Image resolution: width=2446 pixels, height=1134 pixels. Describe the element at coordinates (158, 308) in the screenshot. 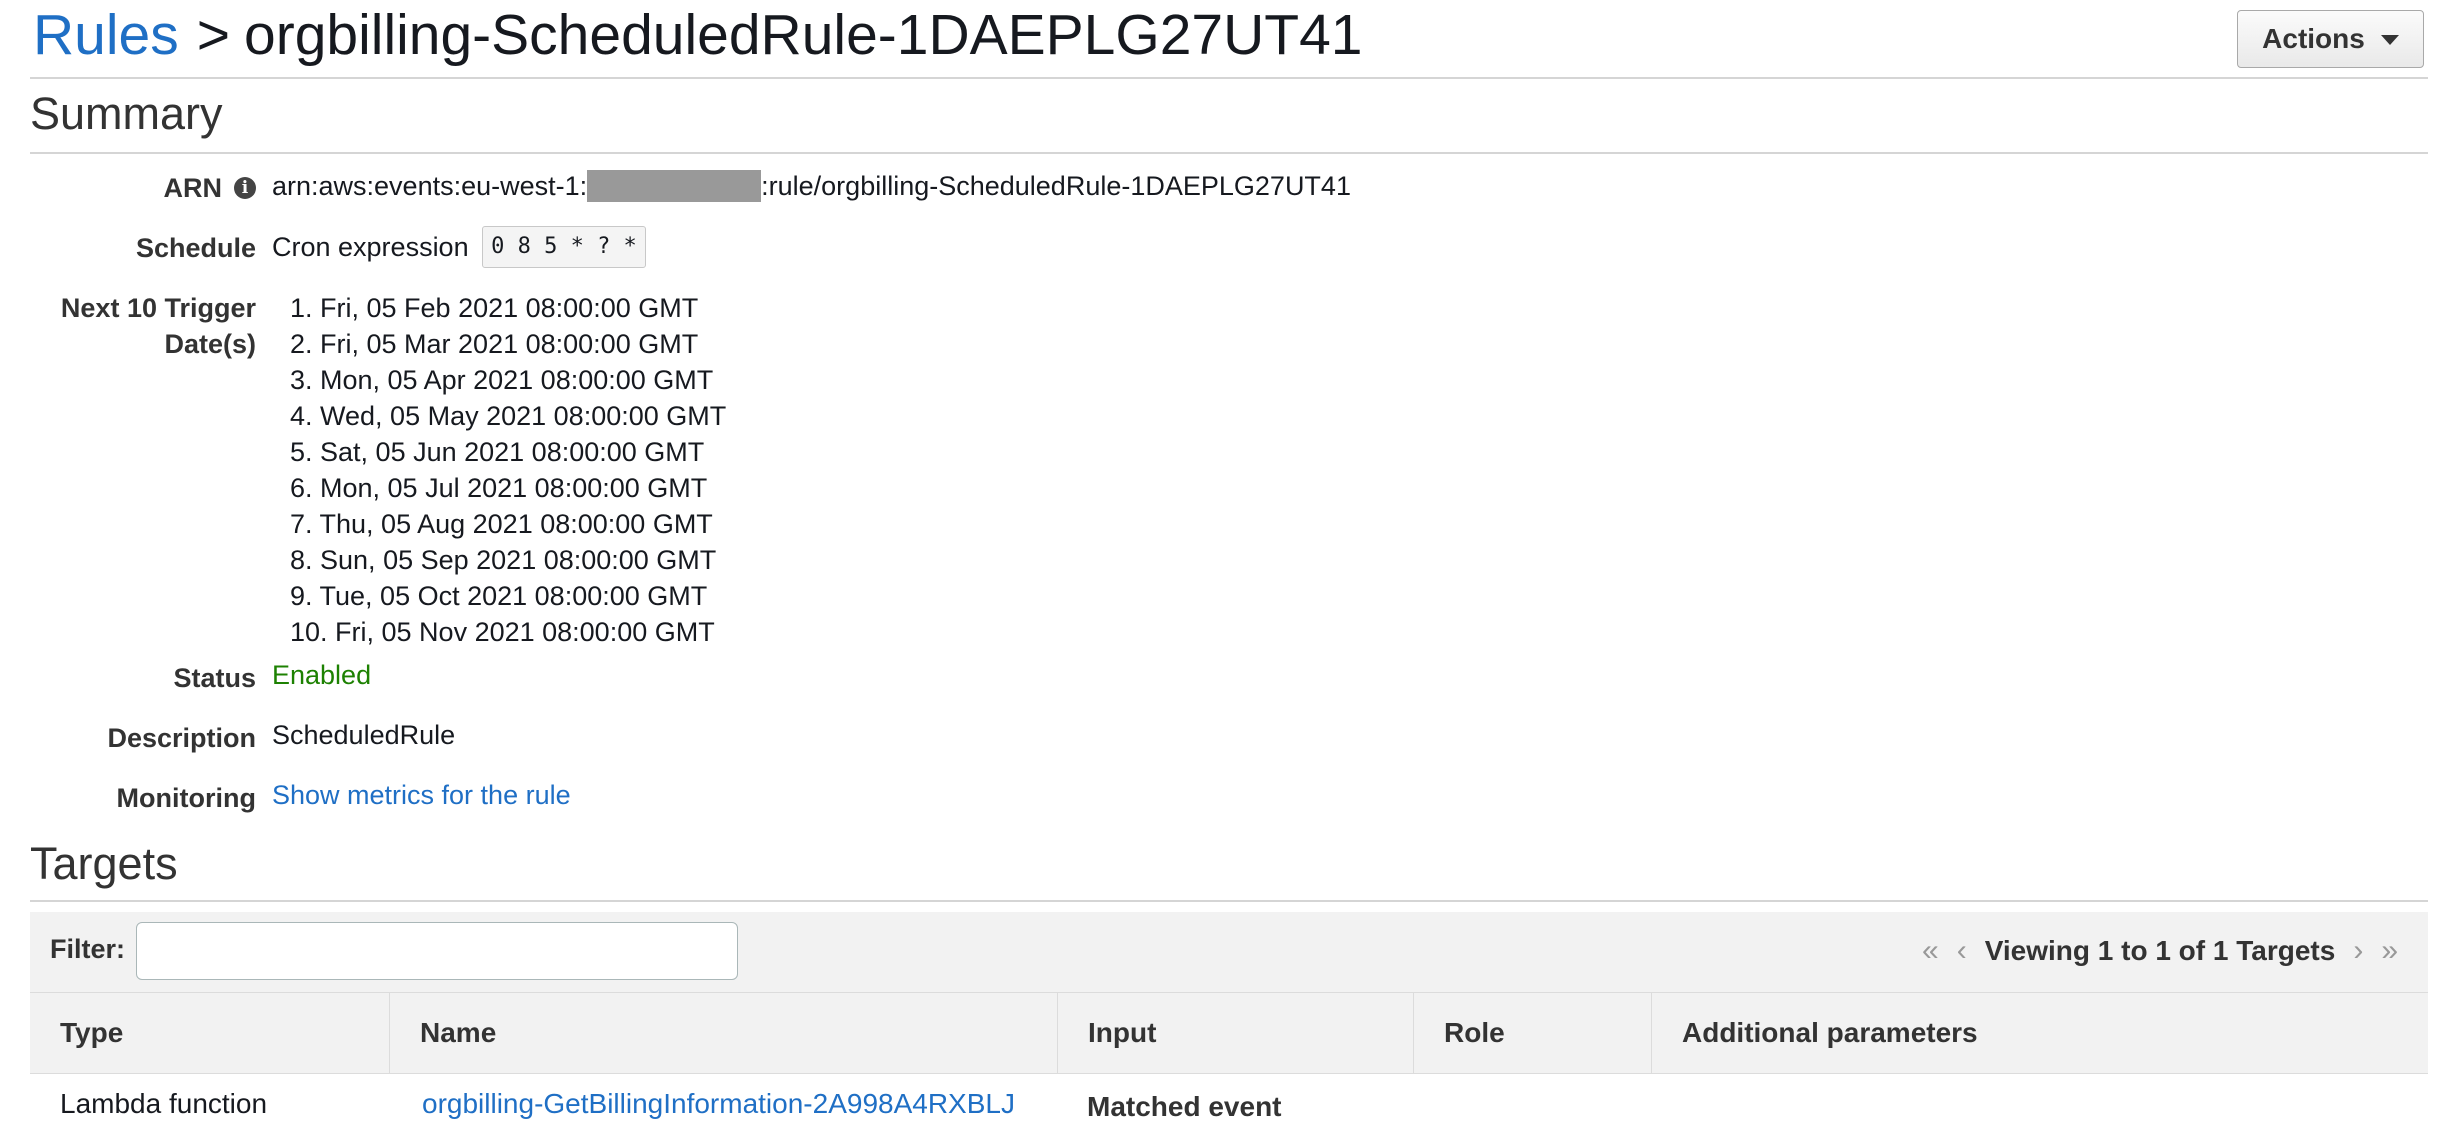

I see `next-trigger-label-line1: Next 10 Trigger` at that location.